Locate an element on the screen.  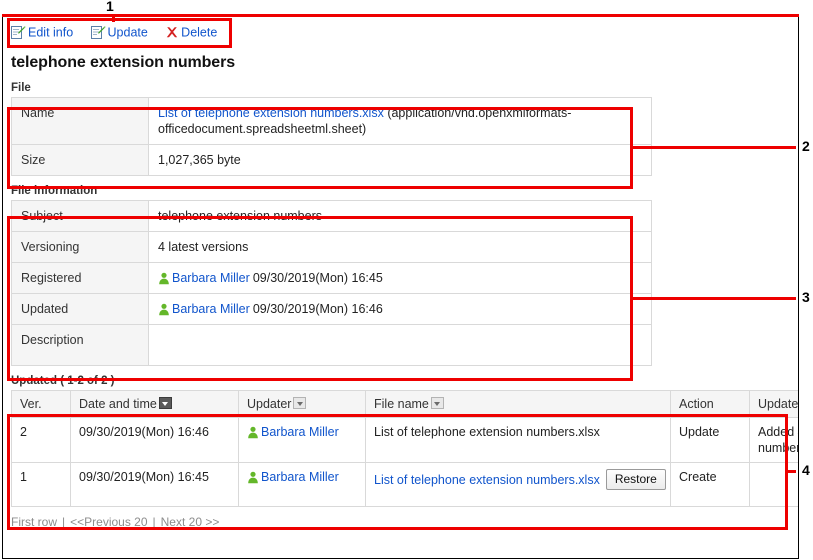
column-header-action-label: Action is located at coordinates (696, 403).